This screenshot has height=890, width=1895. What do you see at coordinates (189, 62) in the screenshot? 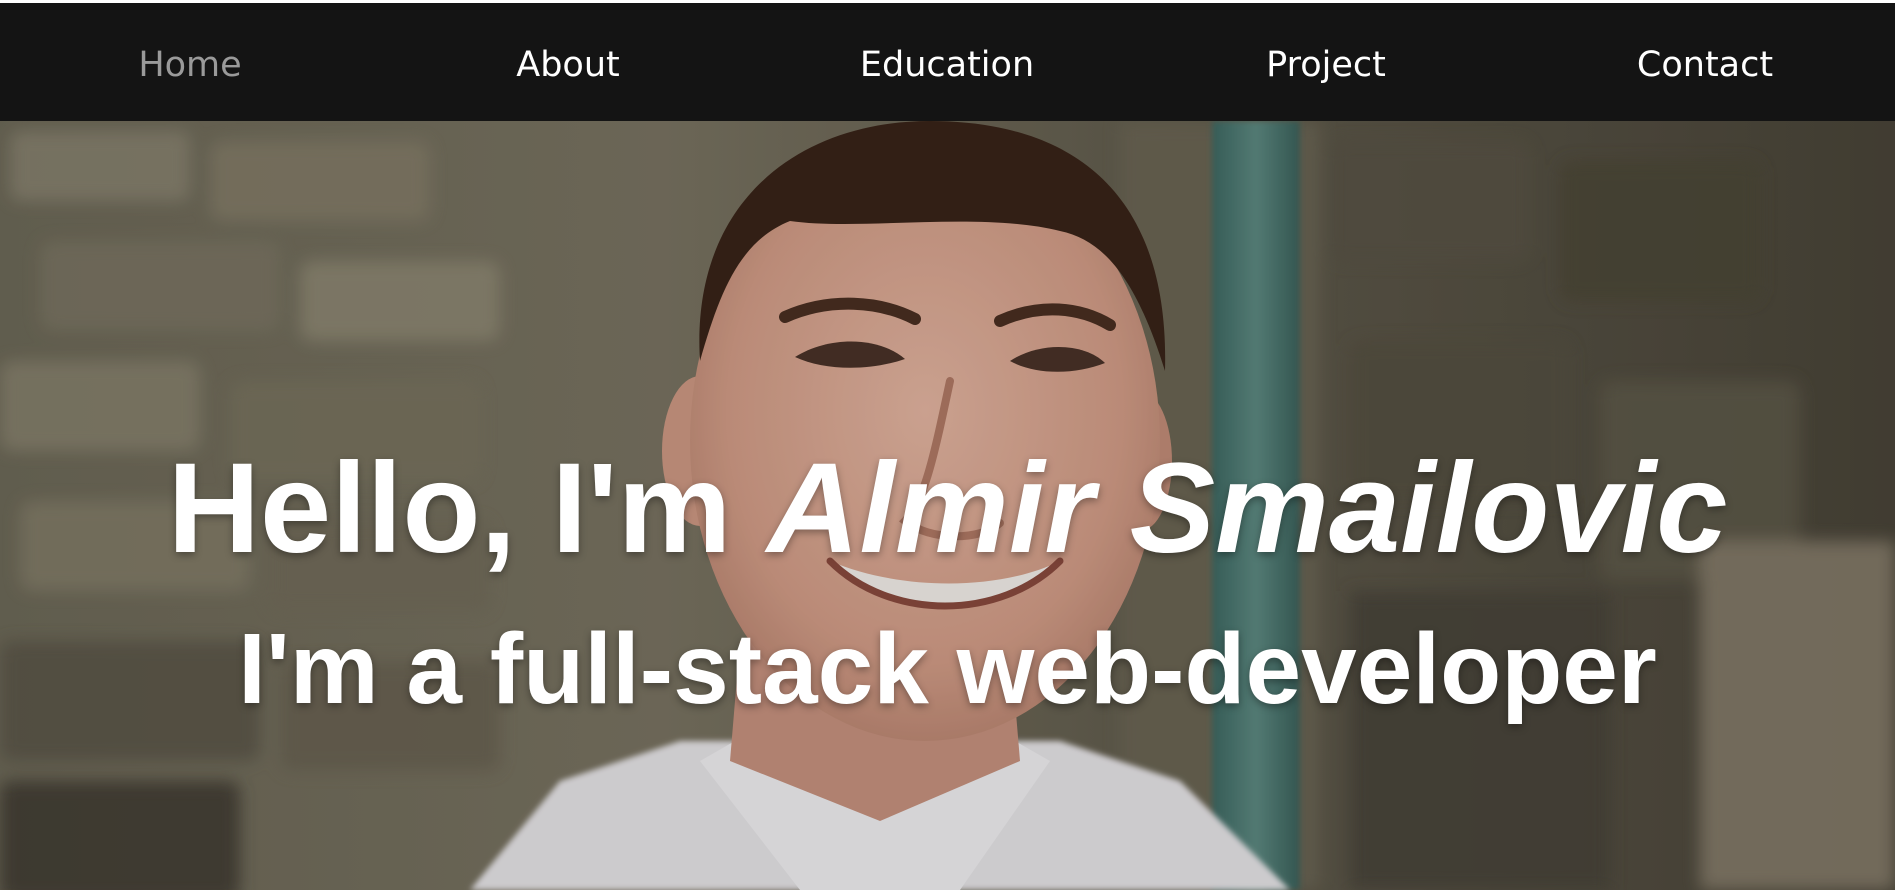
I see `nav-link-home: Home` at bounding box center [189, 62].